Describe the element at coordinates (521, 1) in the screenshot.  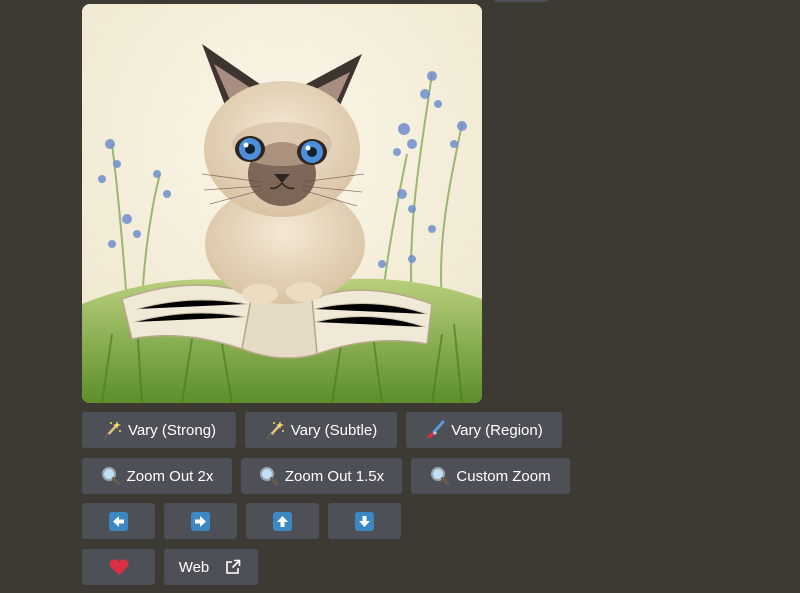
I see `previous-button-edge` at that location.